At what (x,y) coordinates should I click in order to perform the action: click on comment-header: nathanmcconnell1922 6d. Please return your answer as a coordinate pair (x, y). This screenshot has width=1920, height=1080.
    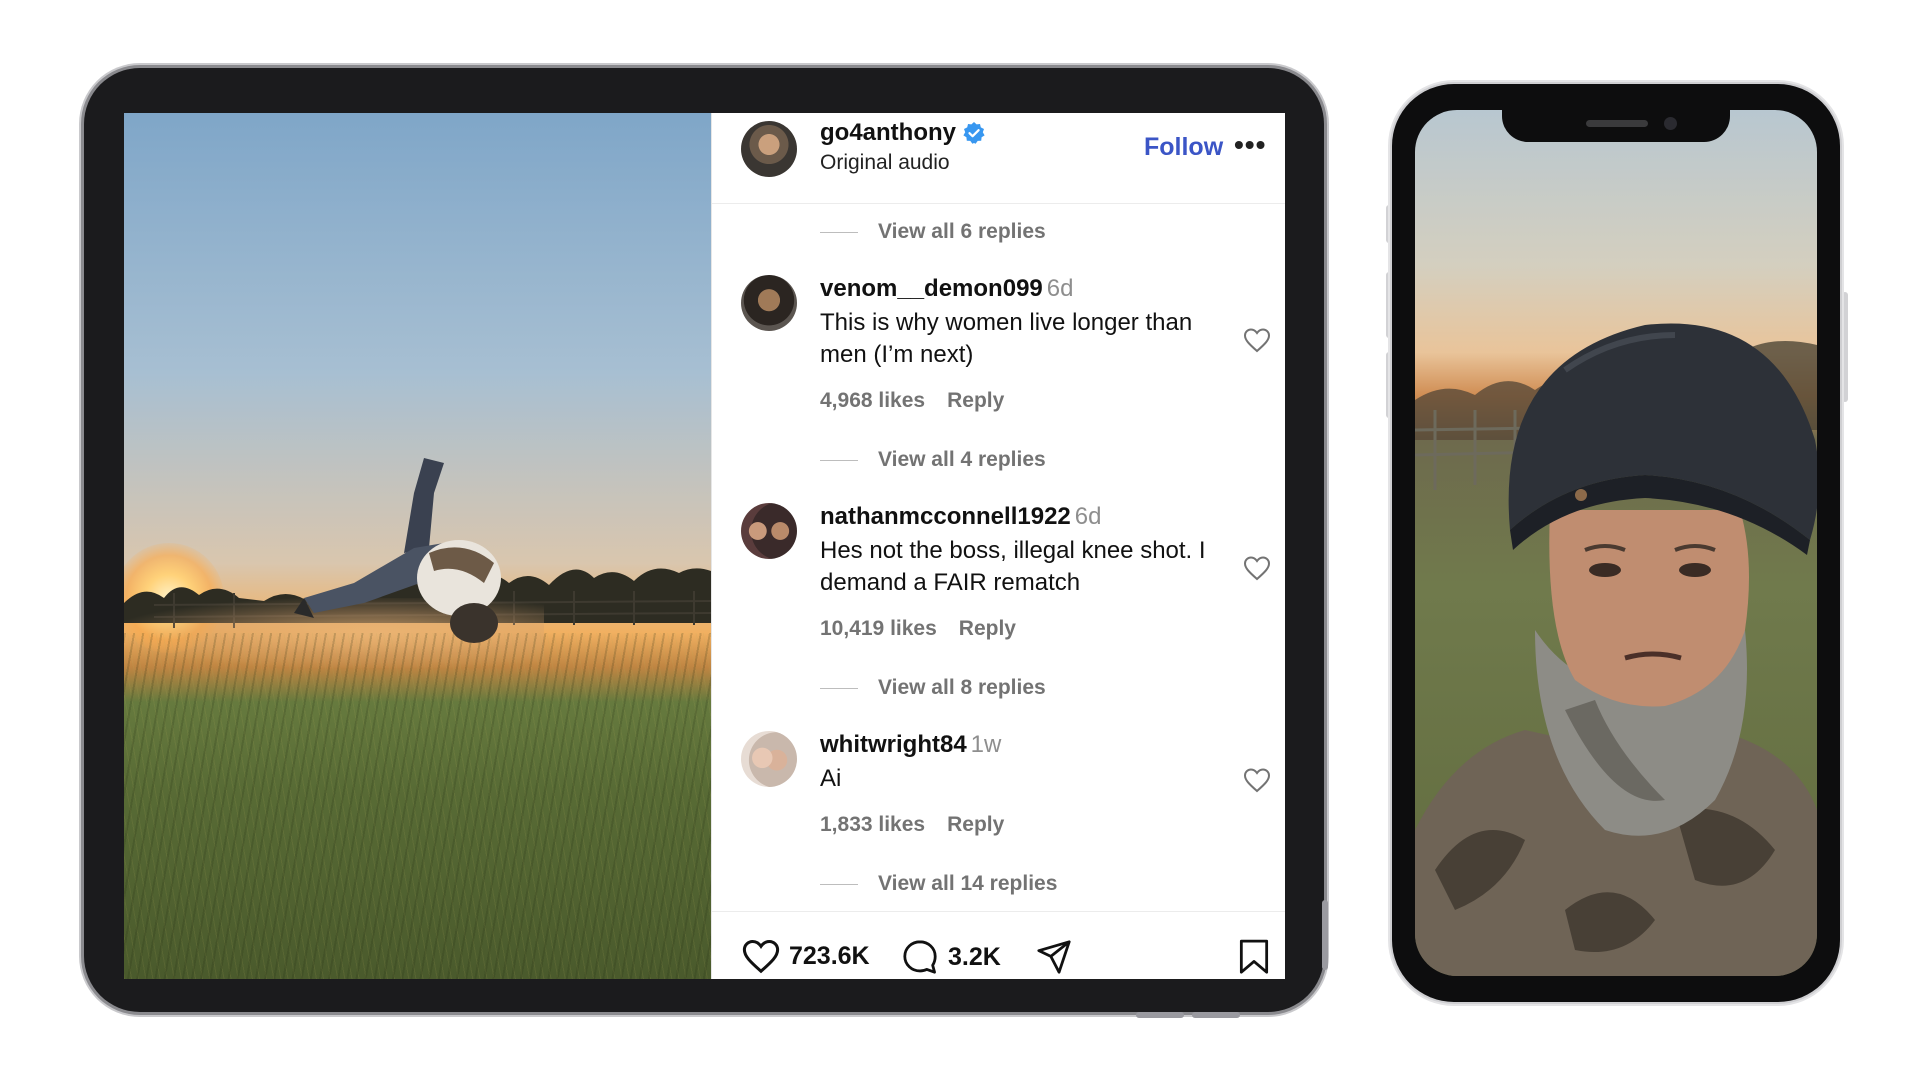
    Looking at the image, I should click on (960, 517).